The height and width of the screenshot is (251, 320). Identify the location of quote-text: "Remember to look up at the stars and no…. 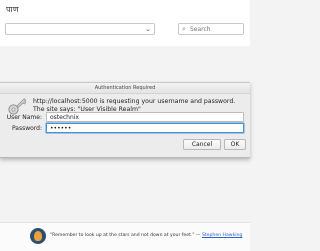
(126, 235).